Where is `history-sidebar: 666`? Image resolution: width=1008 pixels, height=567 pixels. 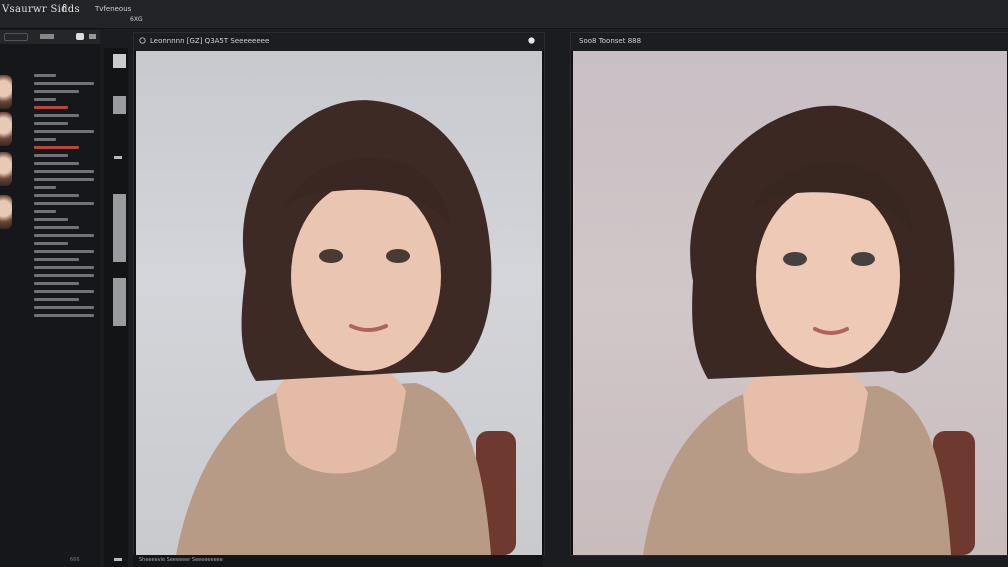
history-sidebar: 666 is located at coordinates (50, 298).